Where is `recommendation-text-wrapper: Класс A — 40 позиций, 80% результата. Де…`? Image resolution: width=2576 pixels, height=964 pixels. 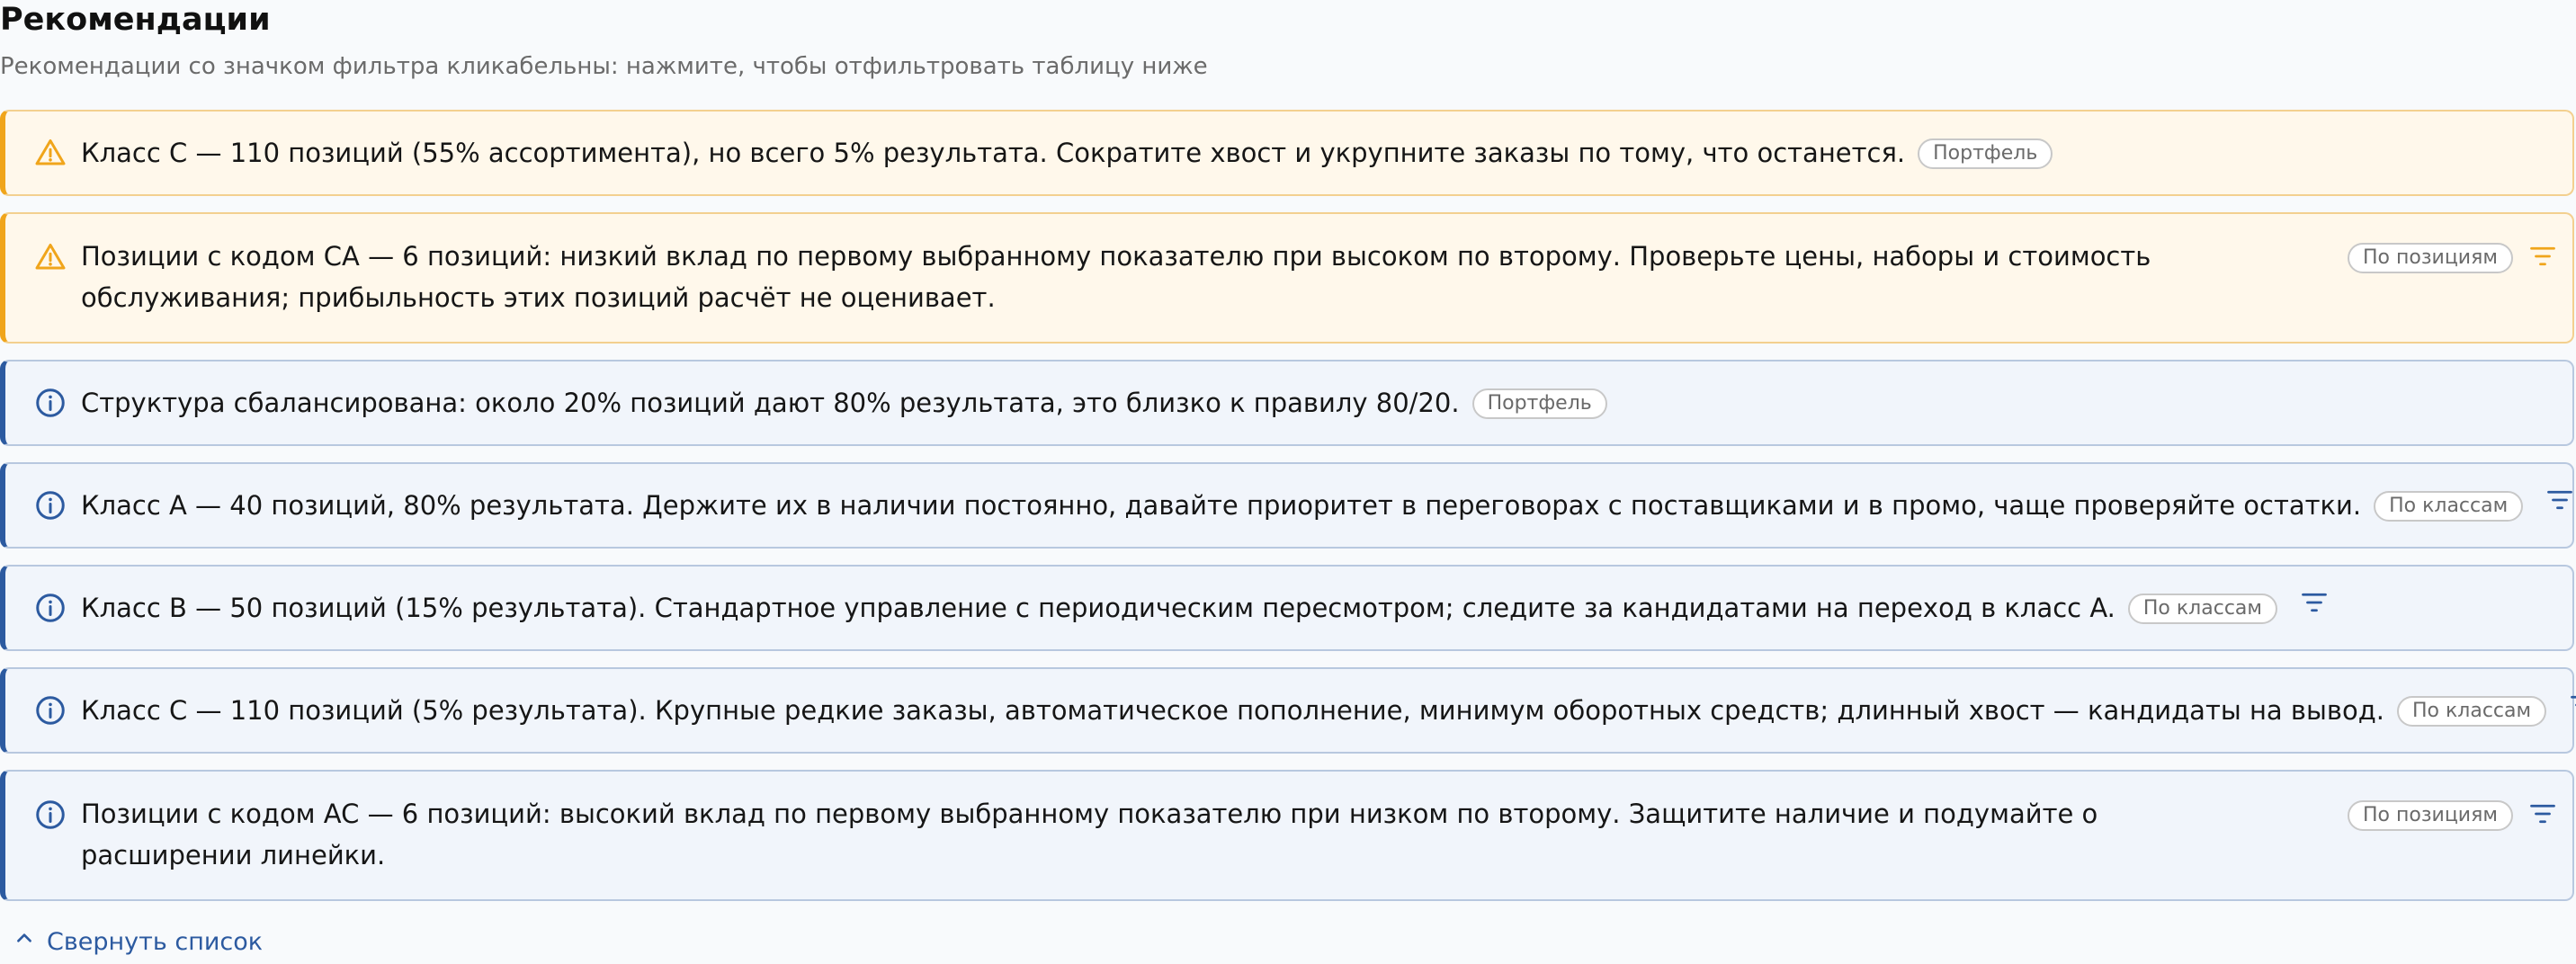
recommendation-text-wrapper: Класс A — 40 позиций, 80% результата. Де… is located at coordinates (1327, 505).